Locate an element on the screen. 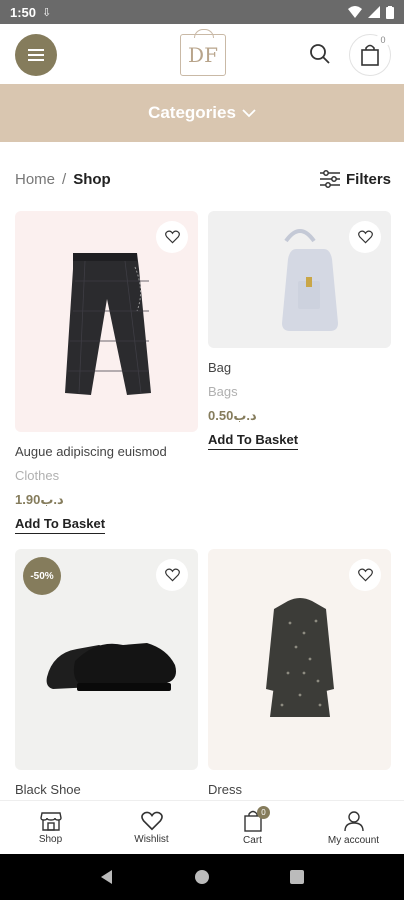  menu-button is located at coordinates (36, 55).